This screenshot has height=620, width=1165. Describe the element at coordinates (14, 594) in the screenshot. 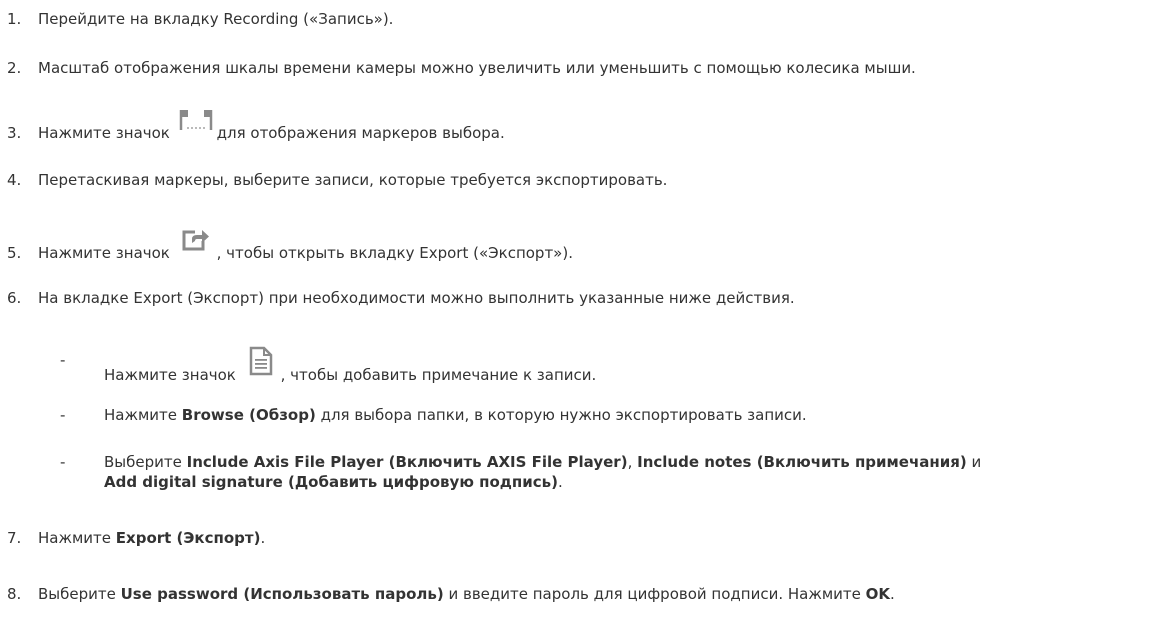

I see `step-number: 8.` at that location.